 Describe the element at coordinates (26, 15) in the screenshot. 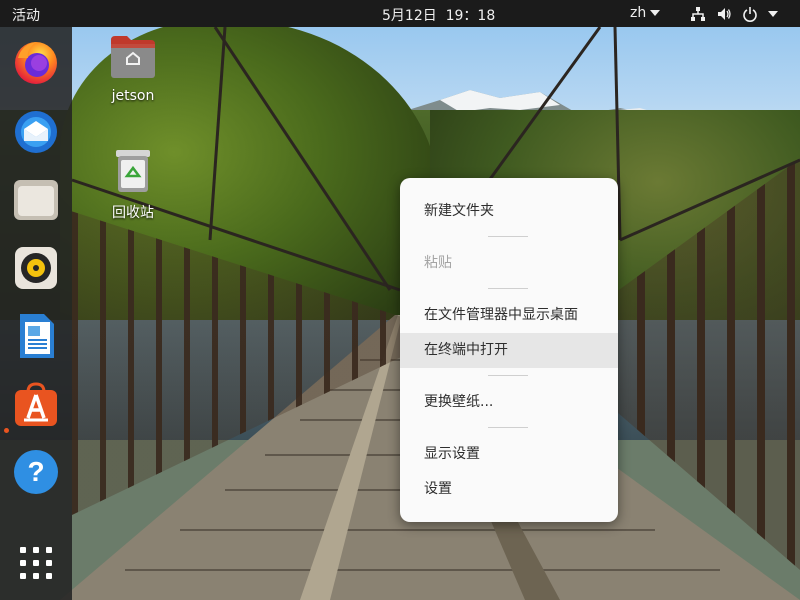

I see `activities-button: 活动` at that location.